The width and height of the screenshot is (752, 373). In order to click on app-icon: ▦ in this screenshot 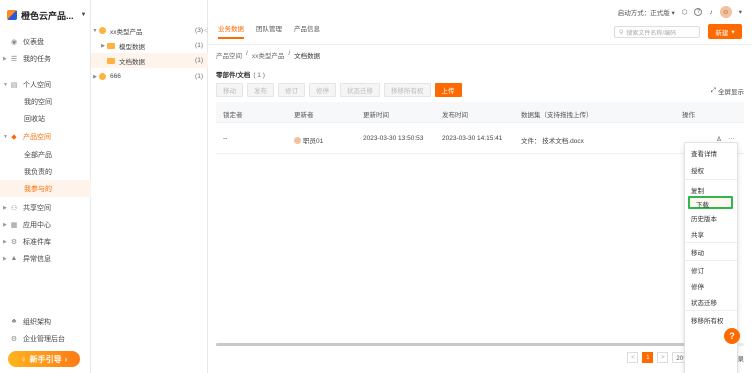, I will do `click(14, 225)`.